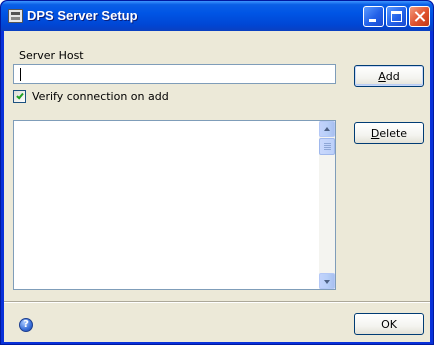  I want to click on footer-divider, so click(217, 302).